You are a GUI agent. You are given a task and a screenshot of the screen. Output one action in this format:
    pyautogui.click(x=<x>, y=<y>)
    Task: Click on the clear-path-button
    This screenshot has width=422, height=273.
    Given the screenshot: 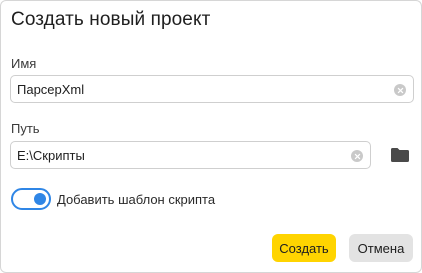 What is the action you would take?
    pyautogui.click(x=357, y=156)
    